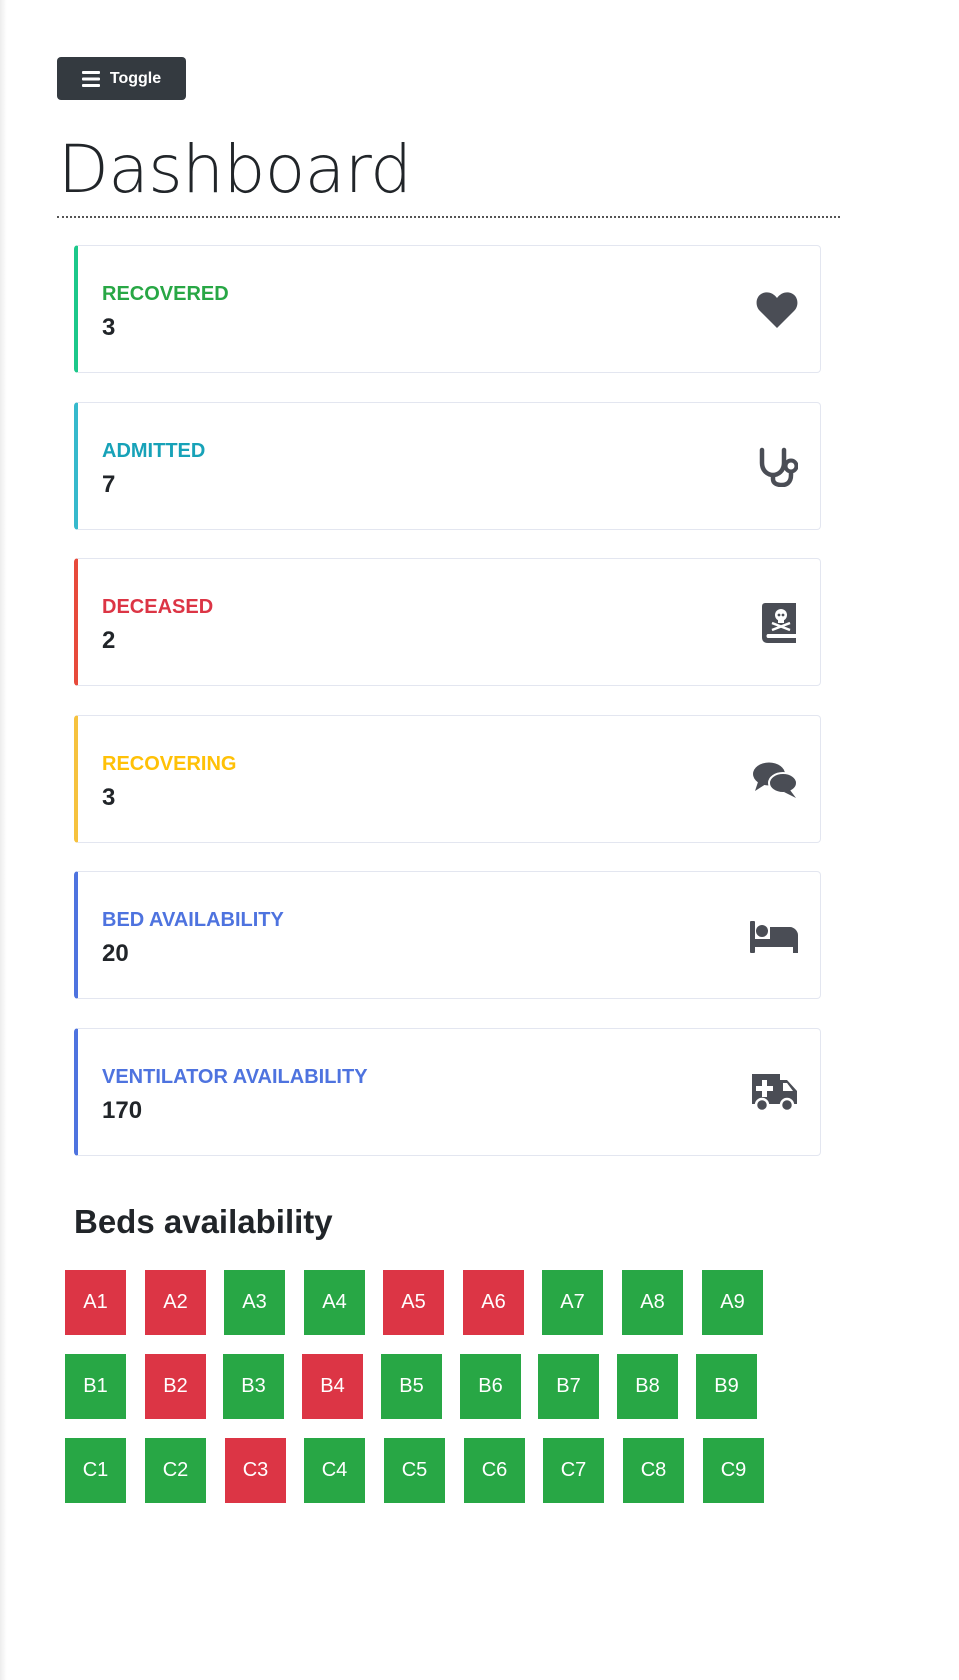 This screenshot has height=1680, width=959. What do you see at coordinates (122, 1110) in the screenshot?
I see `card-value: 170` at bounding box center [122, 1110].